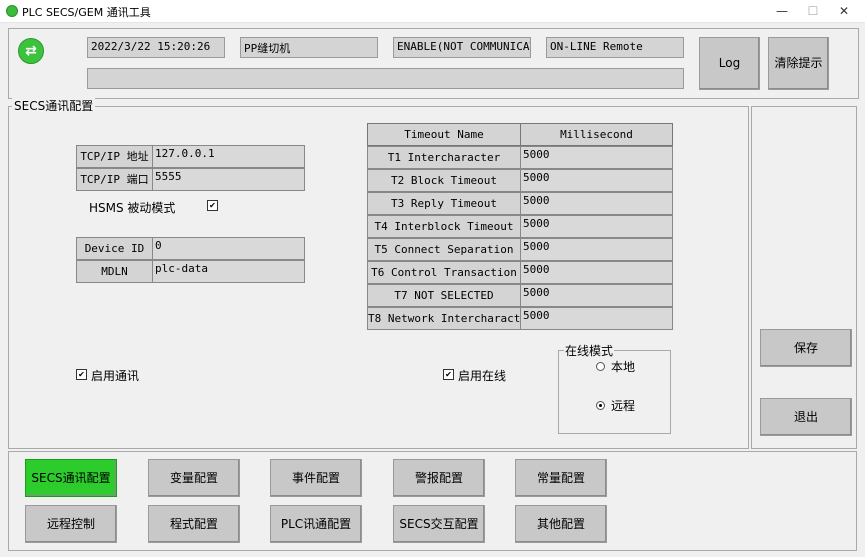  I want to click on nav-remote-control: 远程控制, so click(71, 524).